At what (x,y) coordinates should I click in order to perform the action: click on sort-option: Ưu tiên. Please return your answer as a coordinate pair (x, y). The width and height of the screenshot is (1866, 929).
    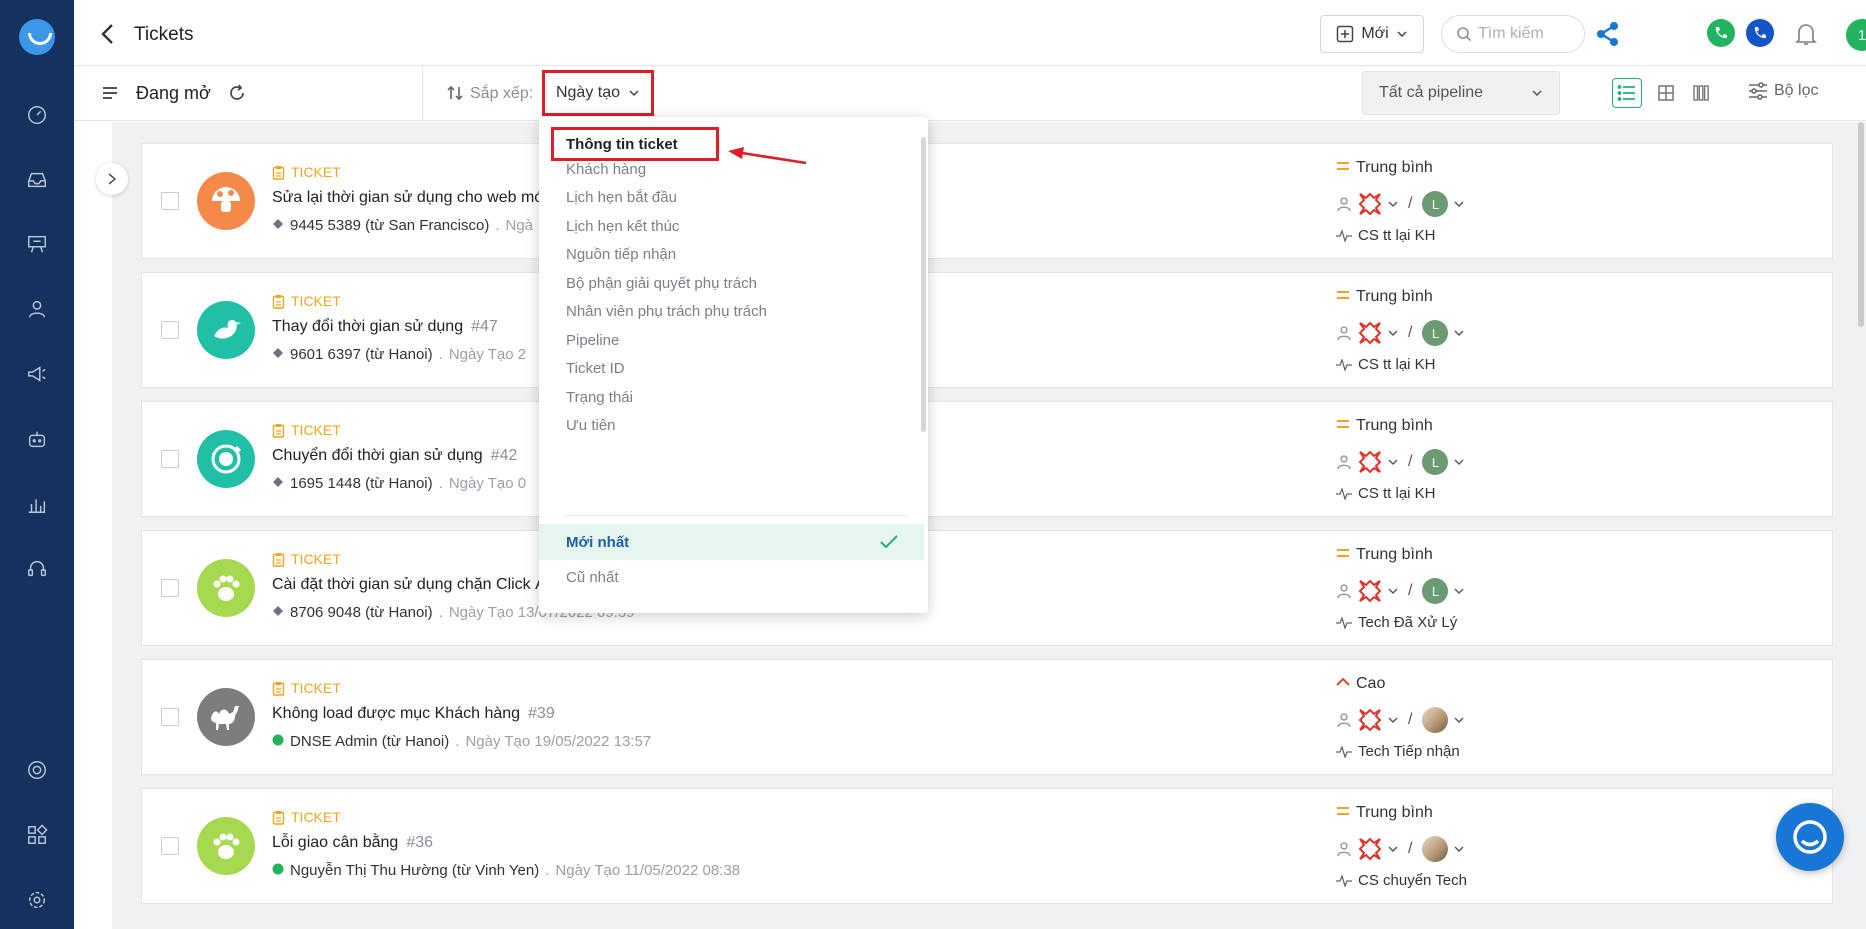
    Looking at the image, I should click on (731, 425).